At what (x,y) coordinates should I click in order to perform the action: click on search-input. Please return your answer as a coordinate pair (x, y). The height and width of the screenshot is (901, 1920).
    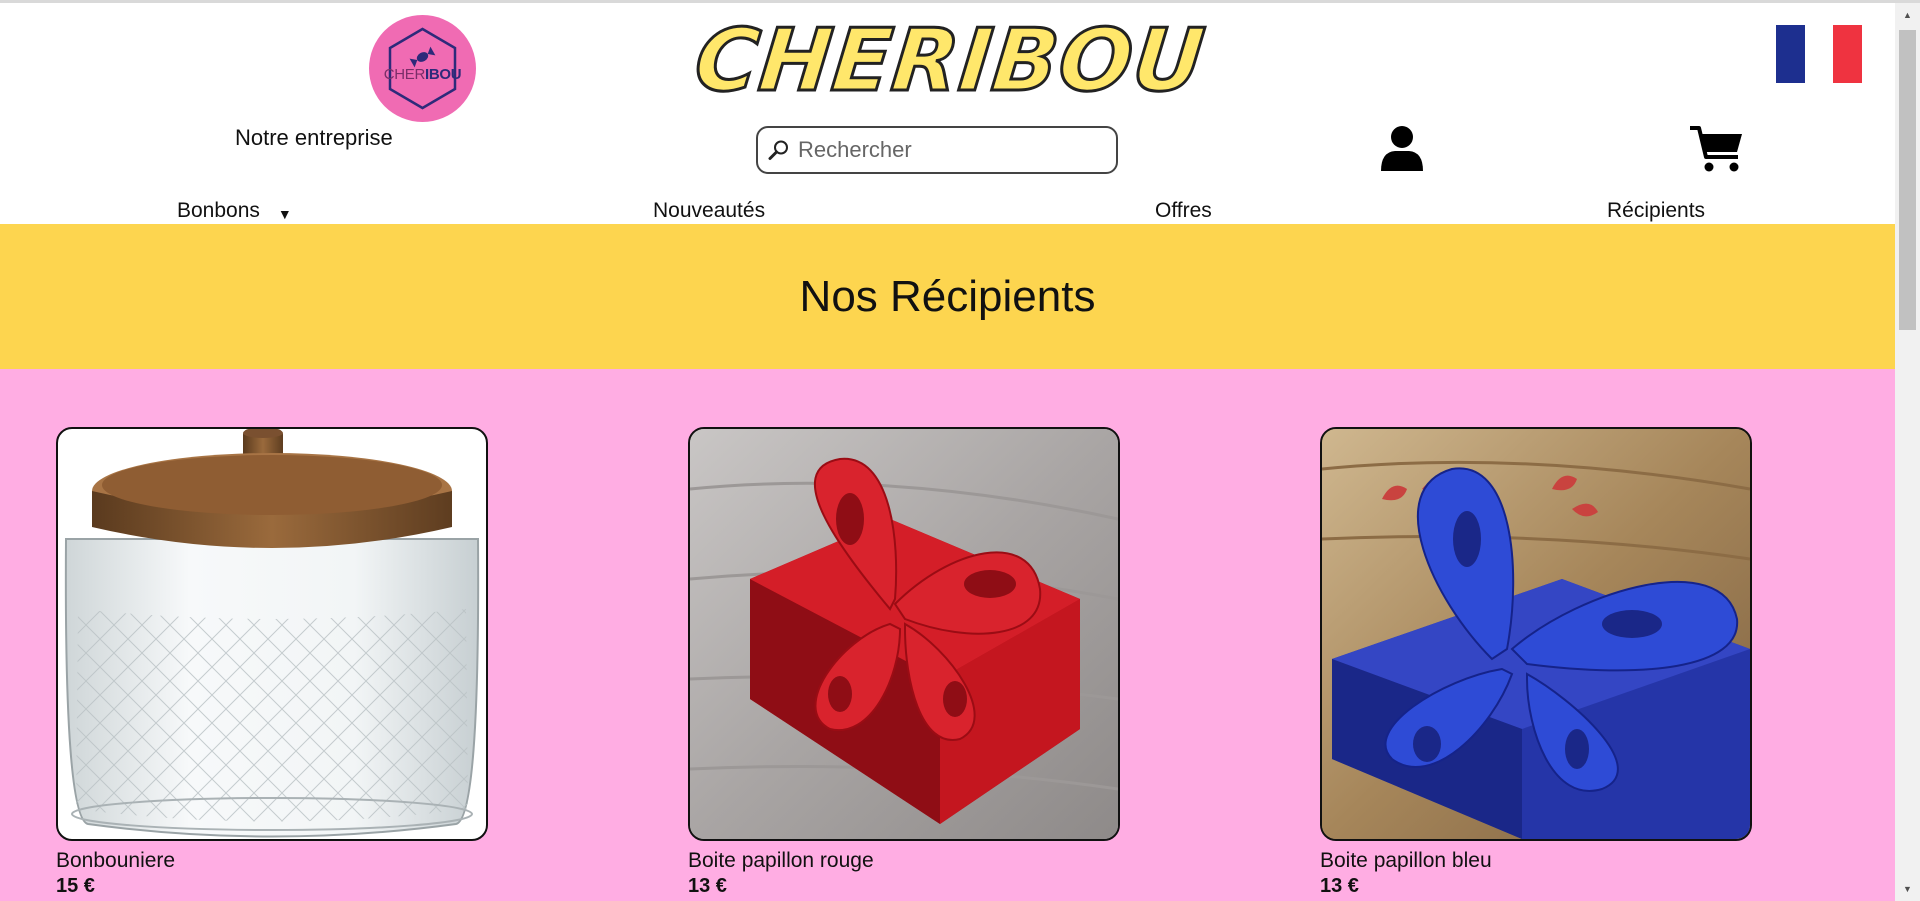
    Looking at the image, I should click on (948, 150).